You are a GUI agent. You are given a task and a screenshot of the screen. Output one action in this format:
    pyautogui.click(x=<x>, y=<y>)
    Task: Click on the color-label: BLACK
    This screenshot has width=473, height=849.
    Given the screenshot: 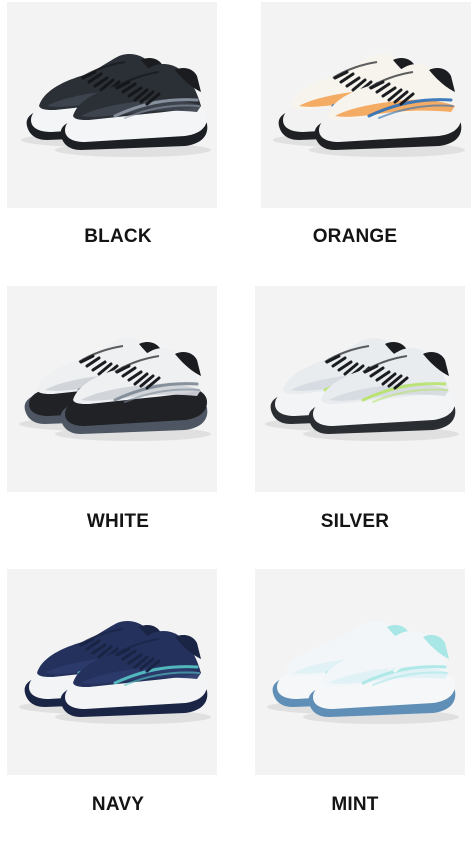 What is the action you would take?
    pyautogui.click(x=118, y=236)
    